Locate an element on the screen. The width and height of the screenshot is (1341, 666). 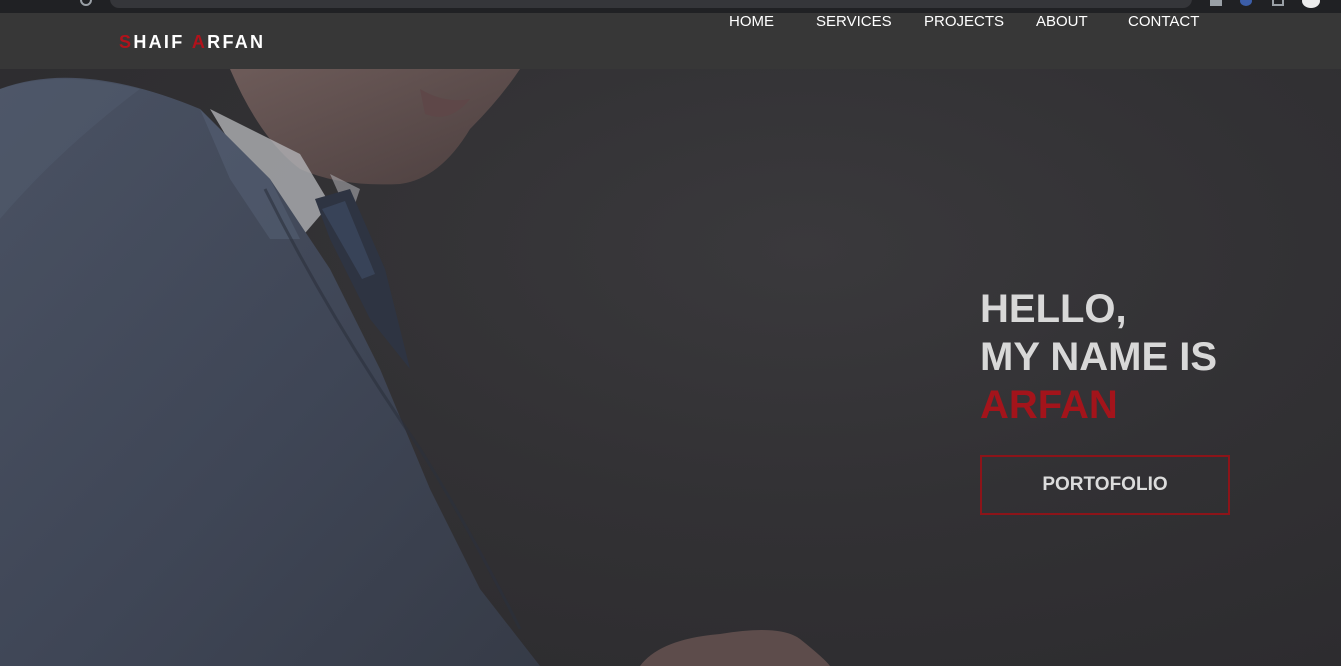
brand-first-initial: S is located at coordinates (126, 42).